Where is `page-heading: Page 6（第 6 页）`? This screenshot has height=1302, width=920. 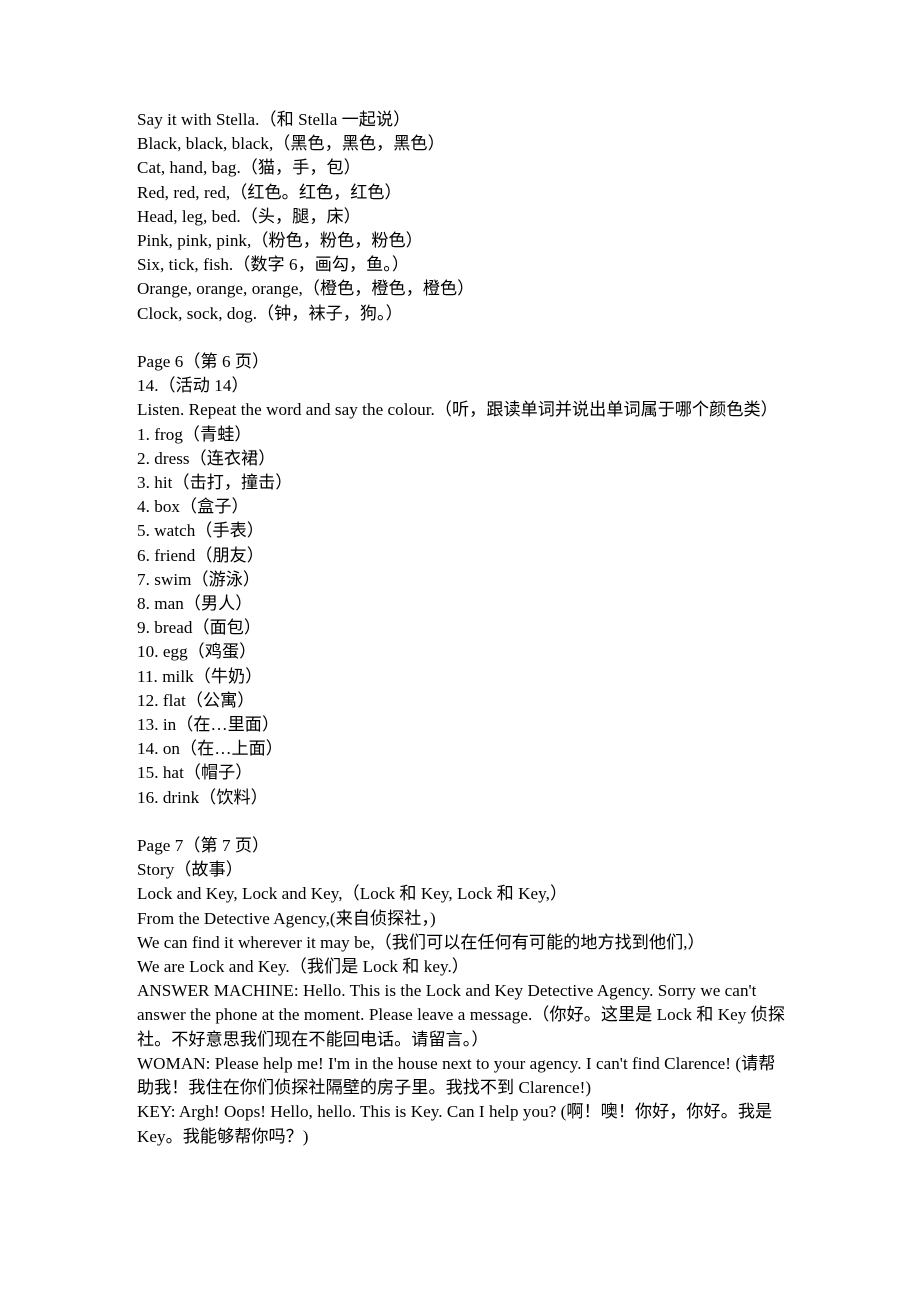
page-heading: Page 6（第 6 页） is located at coordinates (203, 362).